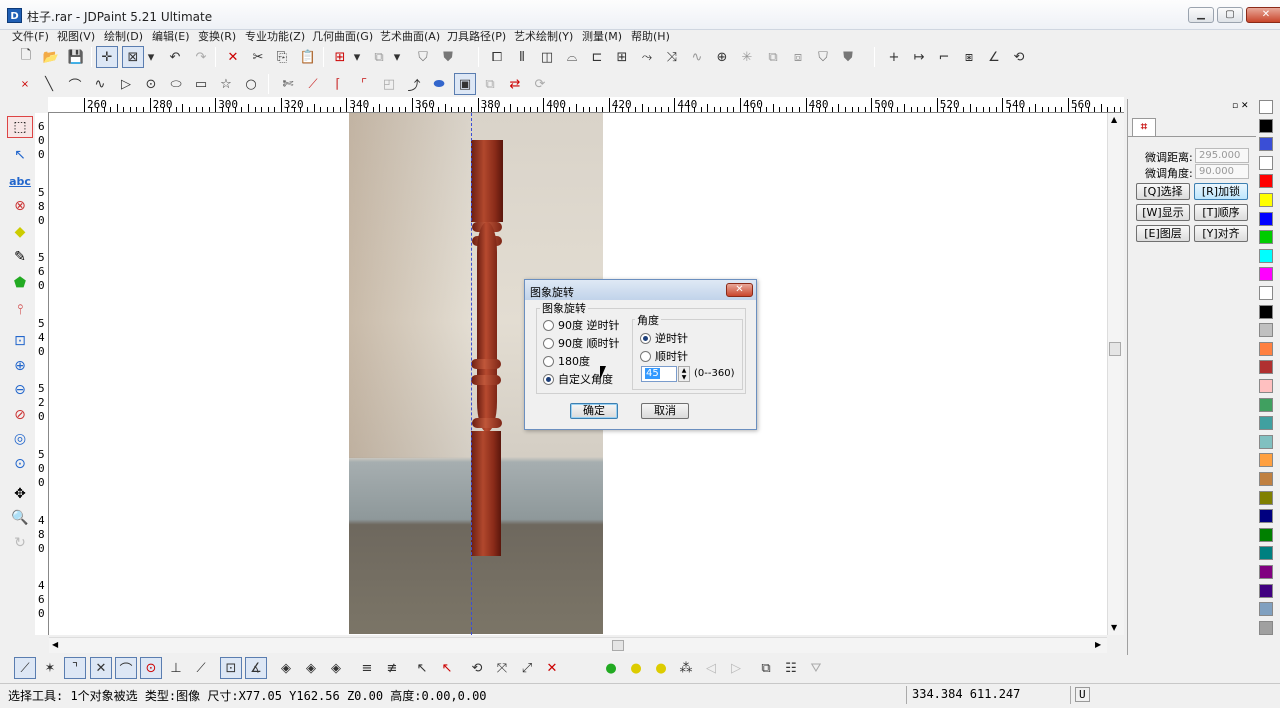 The width and height of the screenshot is (1280, 708). Describe the element at coordinates (201, 84) in the screenshot. I see `rectangle-icon: ▭` at that location.